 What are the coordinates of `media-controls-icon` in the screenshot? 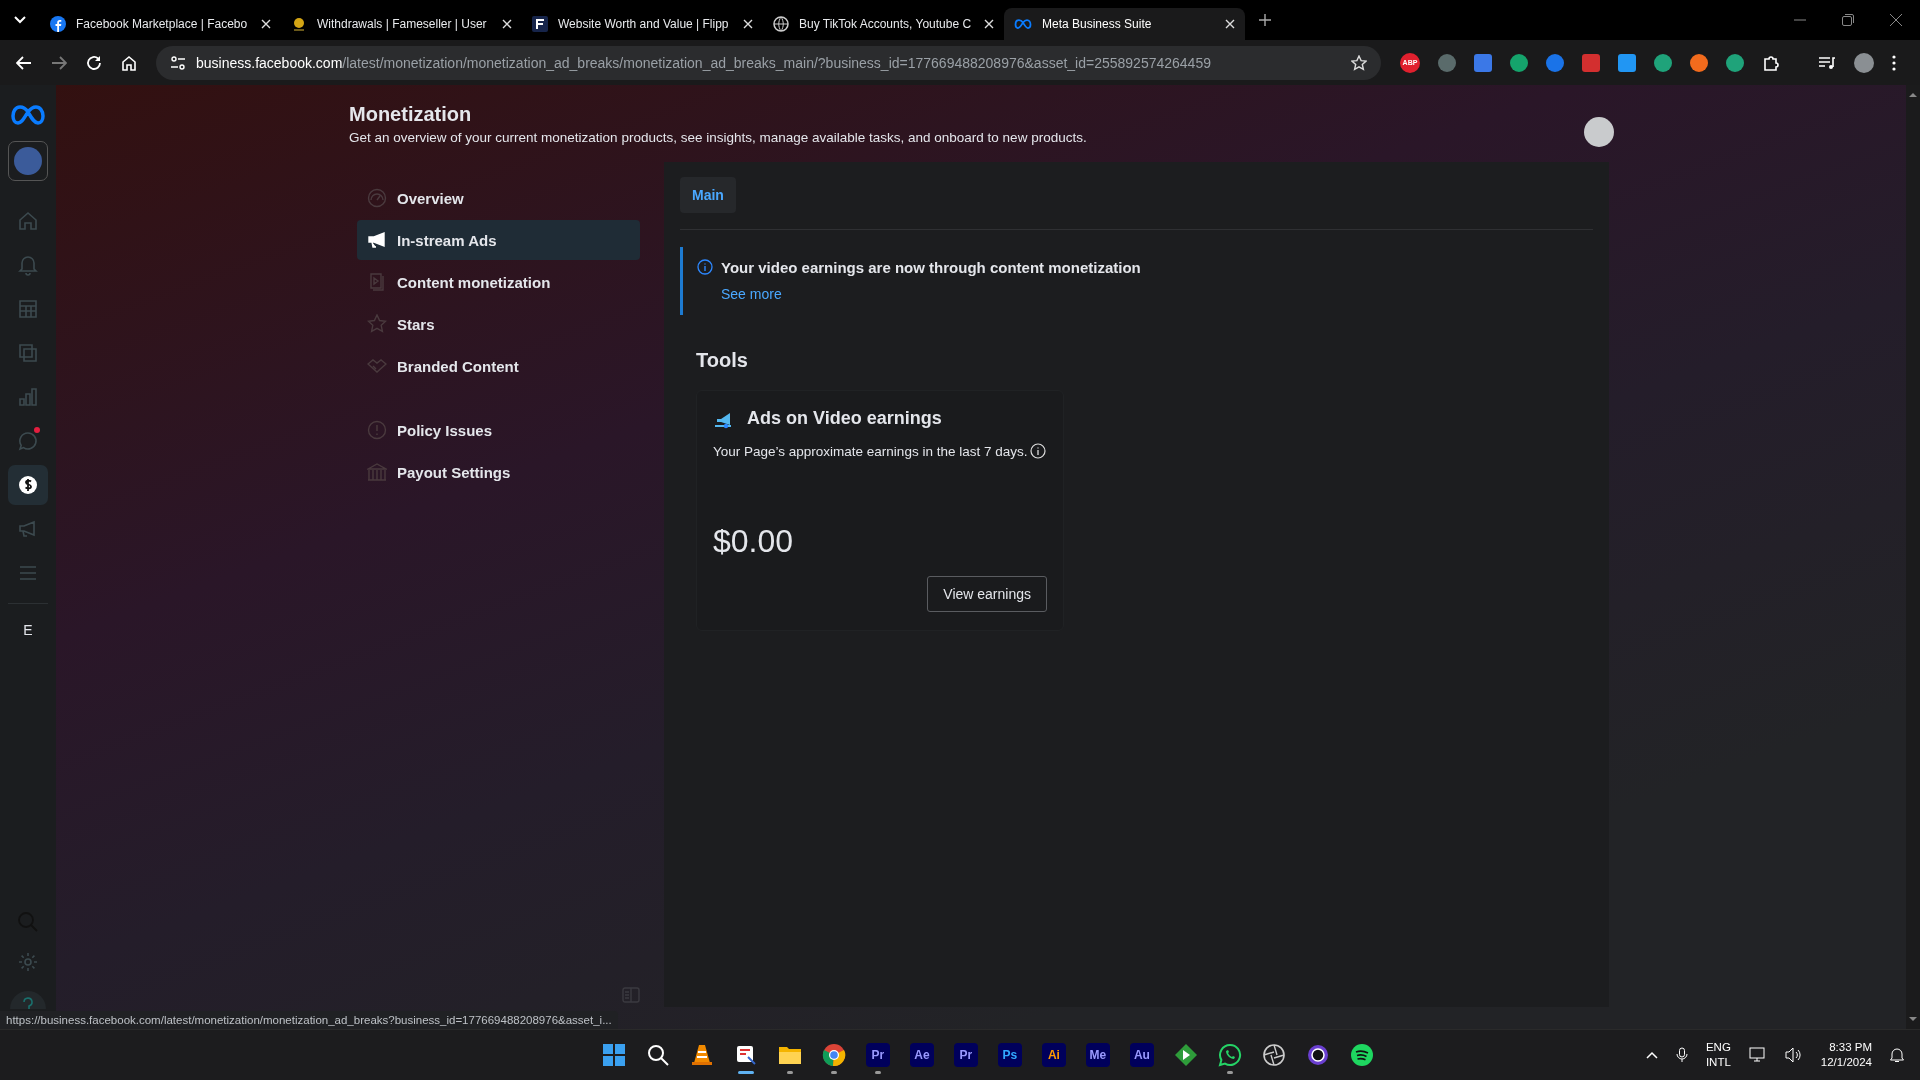 It's located at (1827, 62).